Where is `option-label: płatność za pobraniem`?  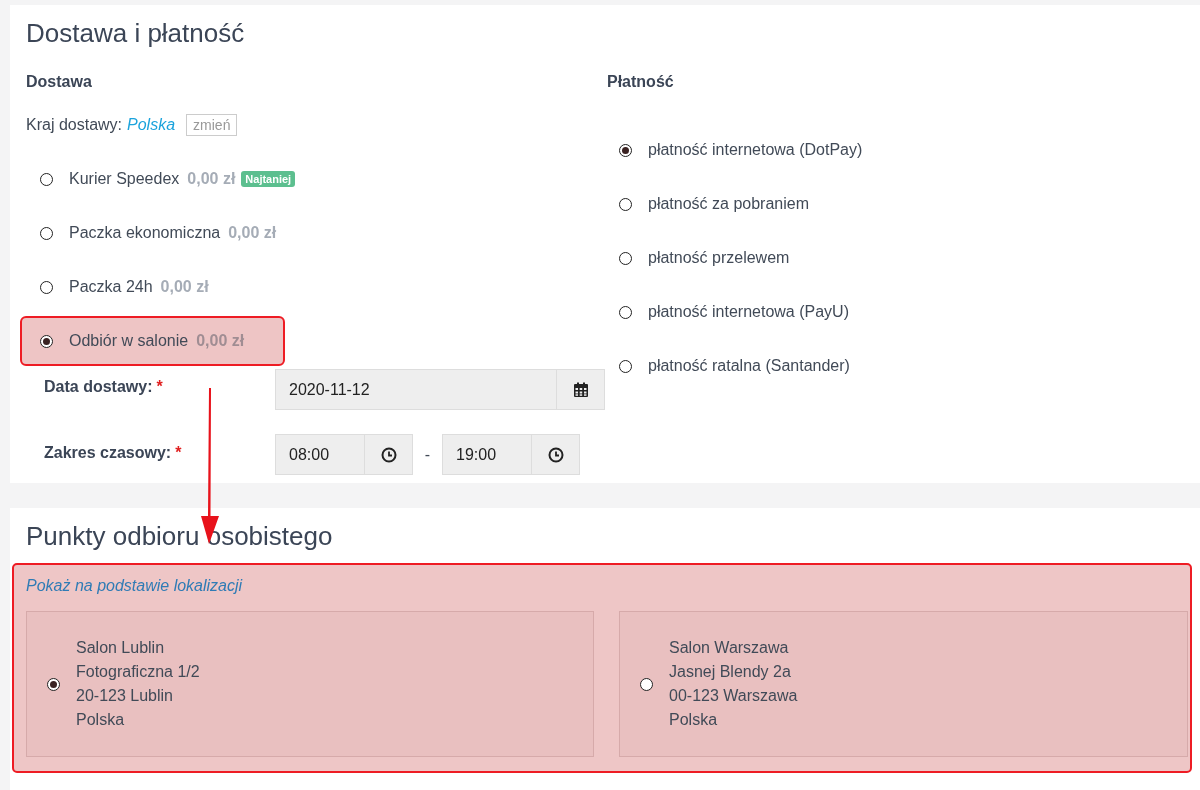
option-label: płatność za pobraniem is located at coordinates (728, 204).